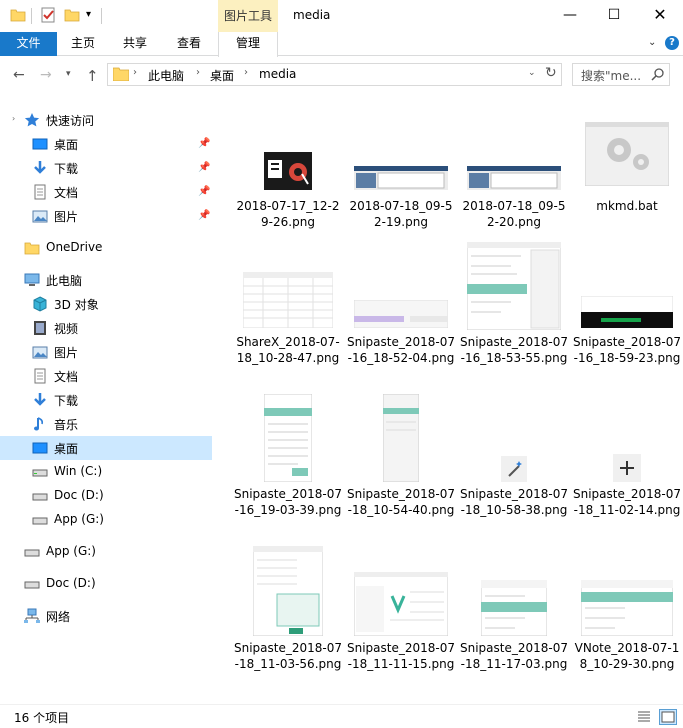 The height and width of the screenshot is (728, 683). I want to click on sidebar-item-label: Win (C:), so click(78, 471).